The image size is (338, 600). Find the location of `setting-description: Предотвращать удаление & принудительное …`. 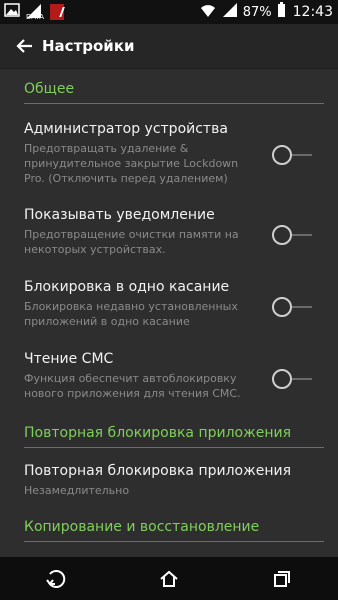

setting-description: Предотвращать удаление & принудительное … is located at coordinates (131, 163).